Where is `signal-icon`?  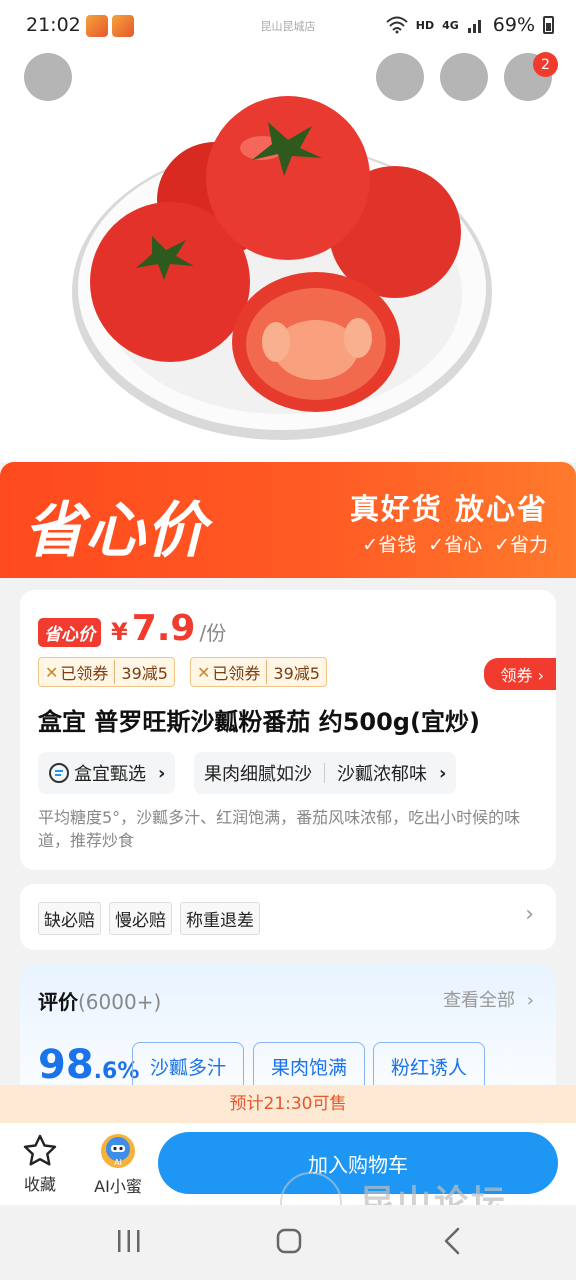 signal-icon is located at coordinates (474, 26).